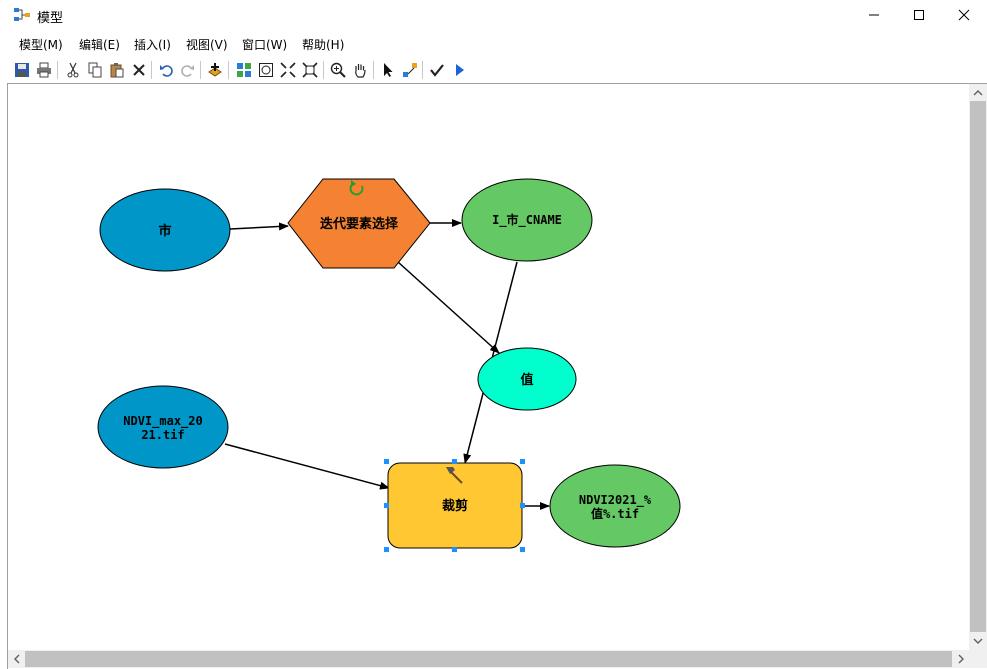 The image size is (987, 669). I want to click on output-node: NDVI2021_% 值%.tif, so click(615, 506).